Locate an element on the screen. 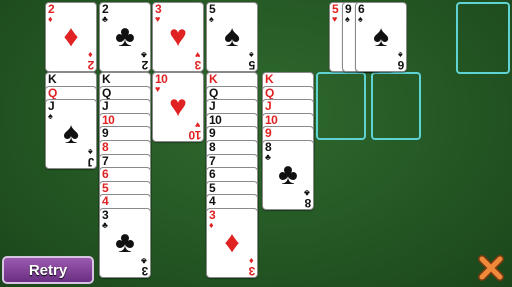 This screenshot has height=287, width=512. tableau-card: J♠♠J♠ is located at coordinates (71, 134).